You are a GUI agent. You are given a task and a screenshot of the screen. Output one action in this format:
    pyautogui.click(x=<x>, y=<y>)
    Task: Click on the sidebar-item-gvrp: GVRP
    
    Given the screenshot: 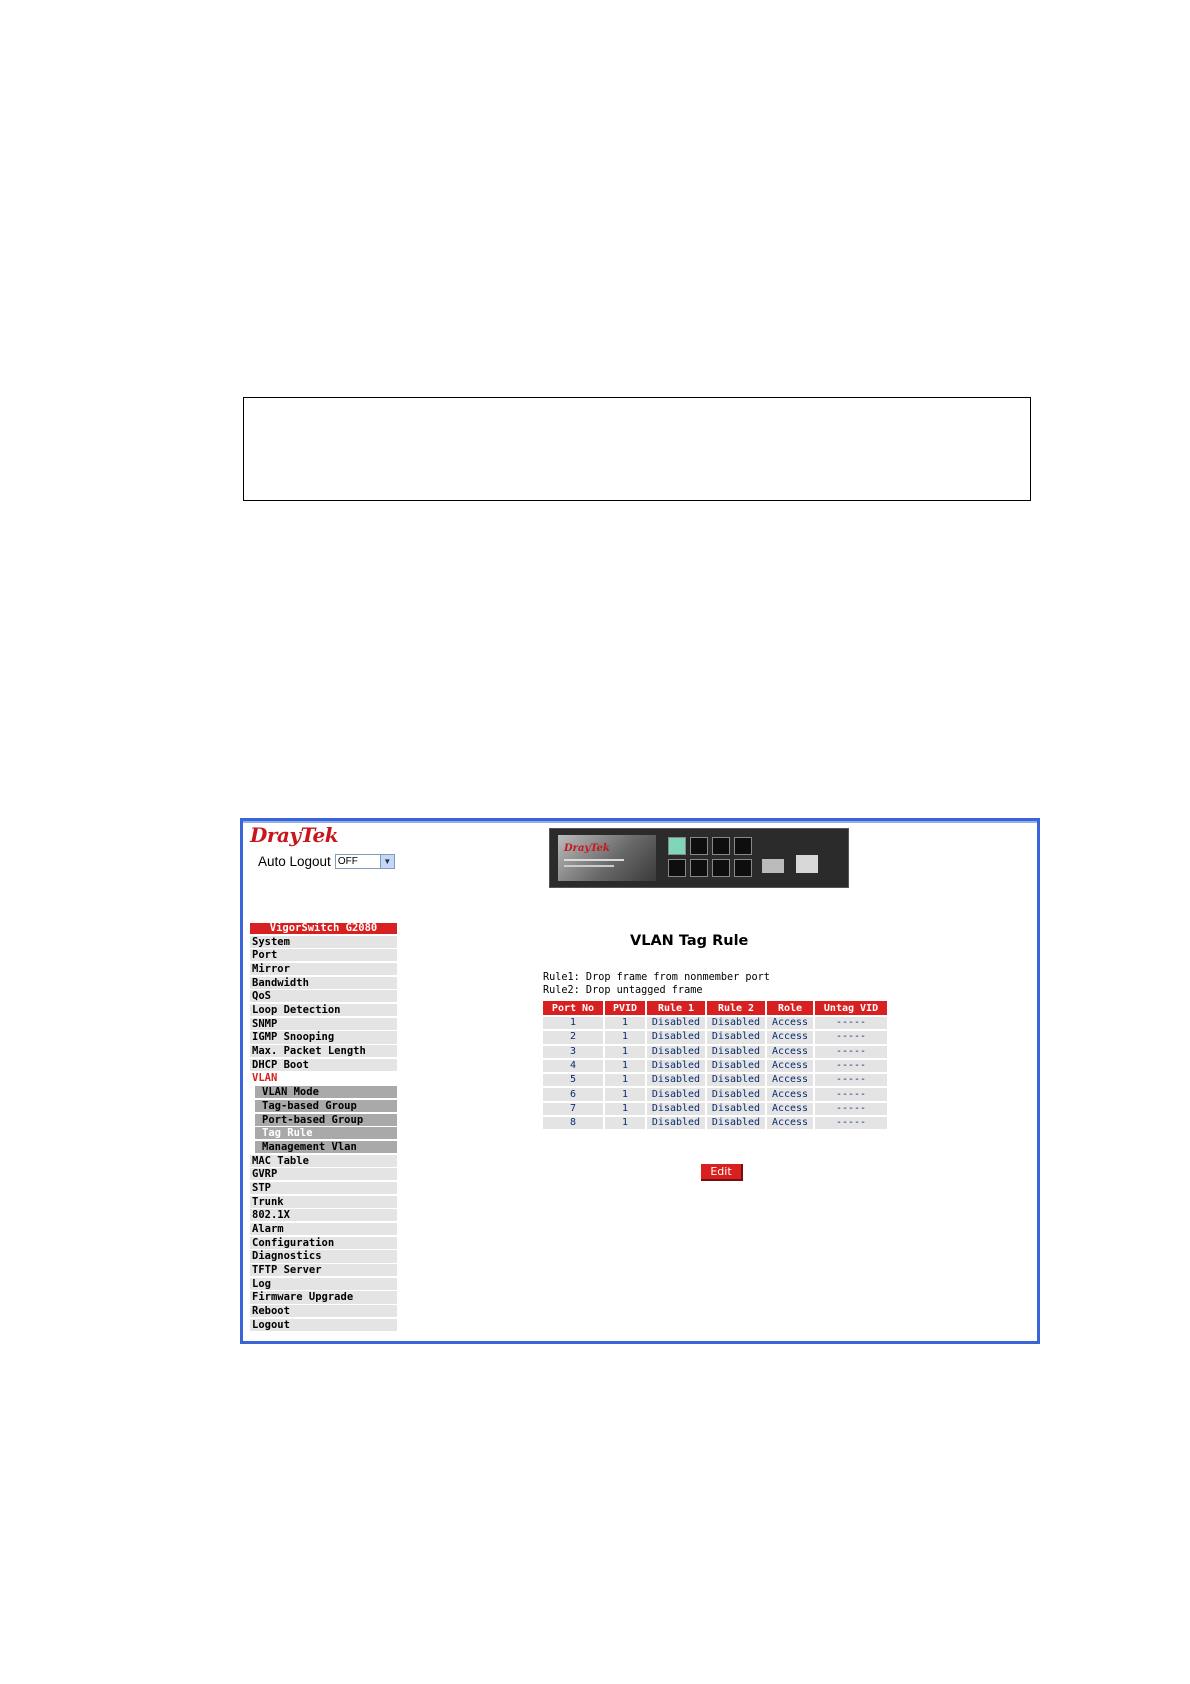 What is the action you would take?
    pyautogui.click(x=323, y=1174)
    